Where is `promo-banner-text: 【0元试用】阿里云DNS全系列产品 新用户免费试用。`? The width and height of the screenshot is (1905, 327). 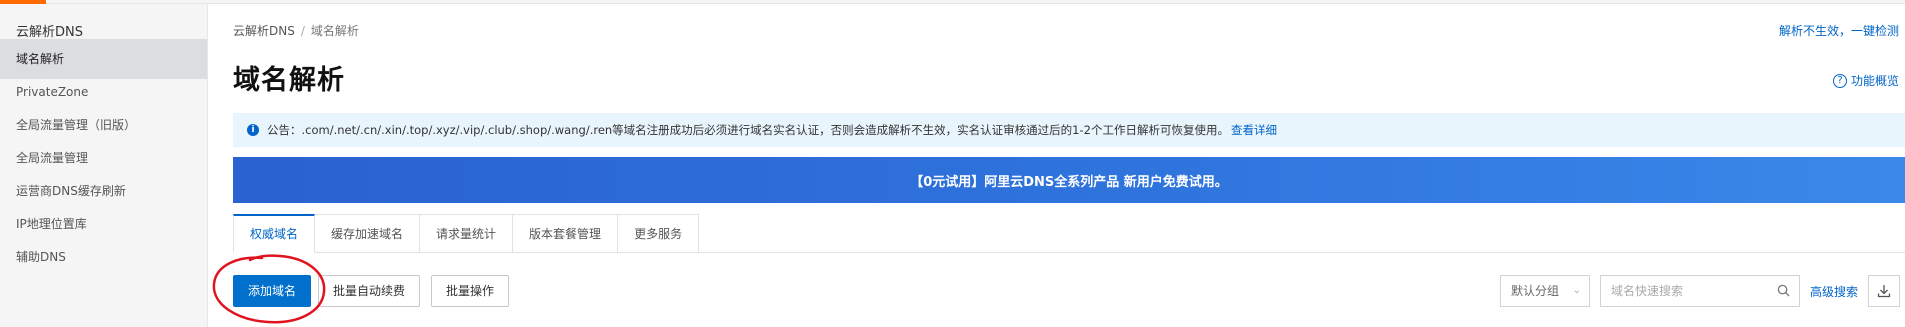
promo-banner-text: 【0元试用】阿里云DNS全系列产品 新用户免费试用。 is located at coordinates (1069, 182).